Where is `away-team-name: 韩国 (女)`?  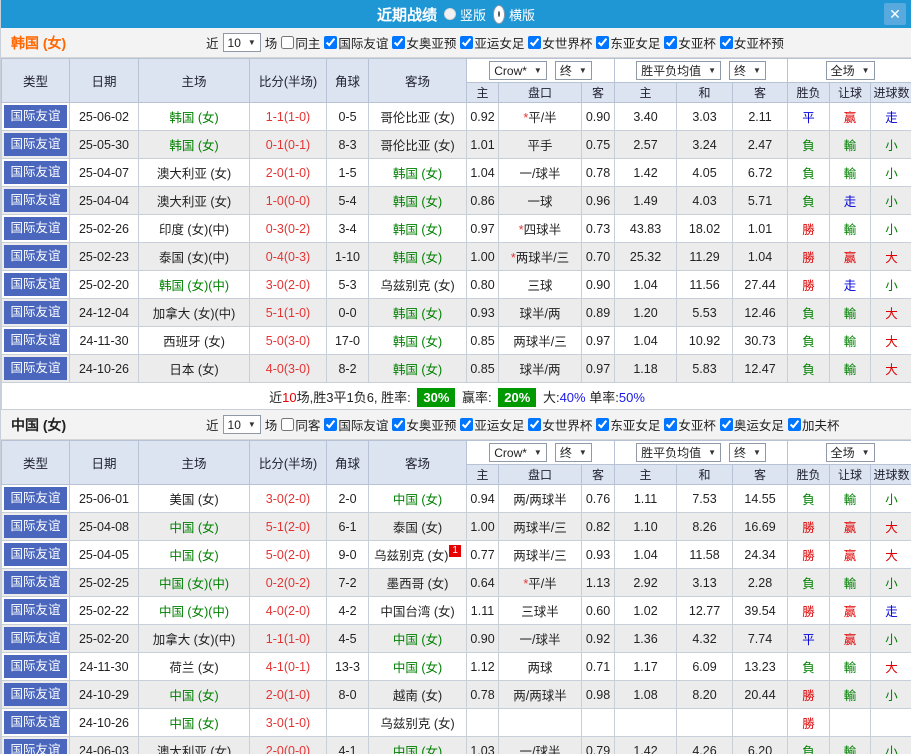
away-team-name: 韩国 (女) is located at coordinates (417, 202).